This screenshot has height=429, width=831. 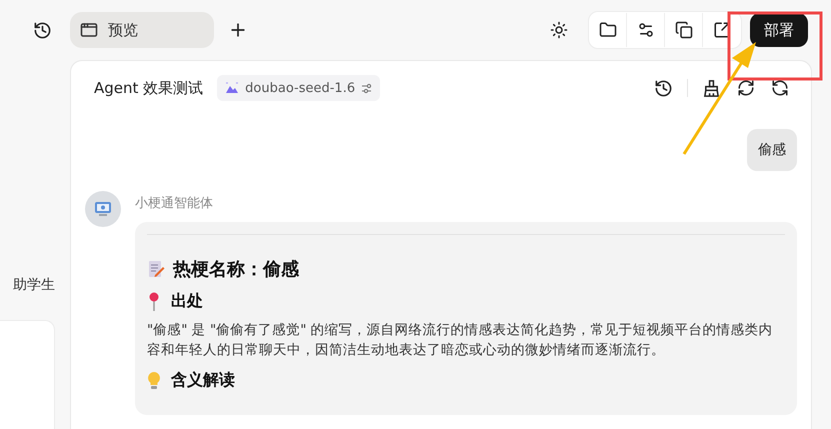 What do you see at coordinates (142, 30) in the screenshot?
I see `preview-tab: 预览` at bounding box center [142, 30].